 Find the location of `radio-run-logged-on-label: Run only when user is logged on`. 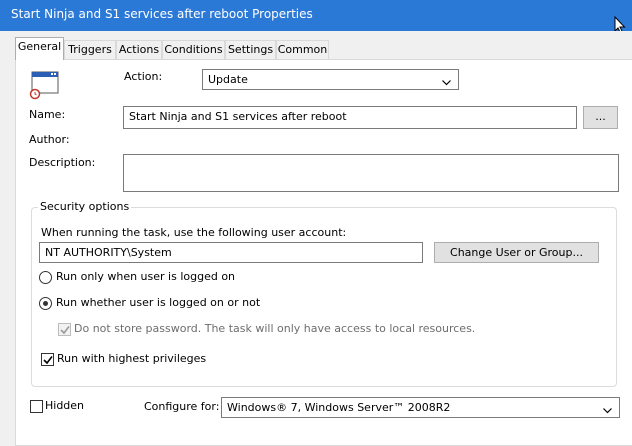

radio-run-logged-on-label: Run only when user is logged on is located at coordinates (146, 276).